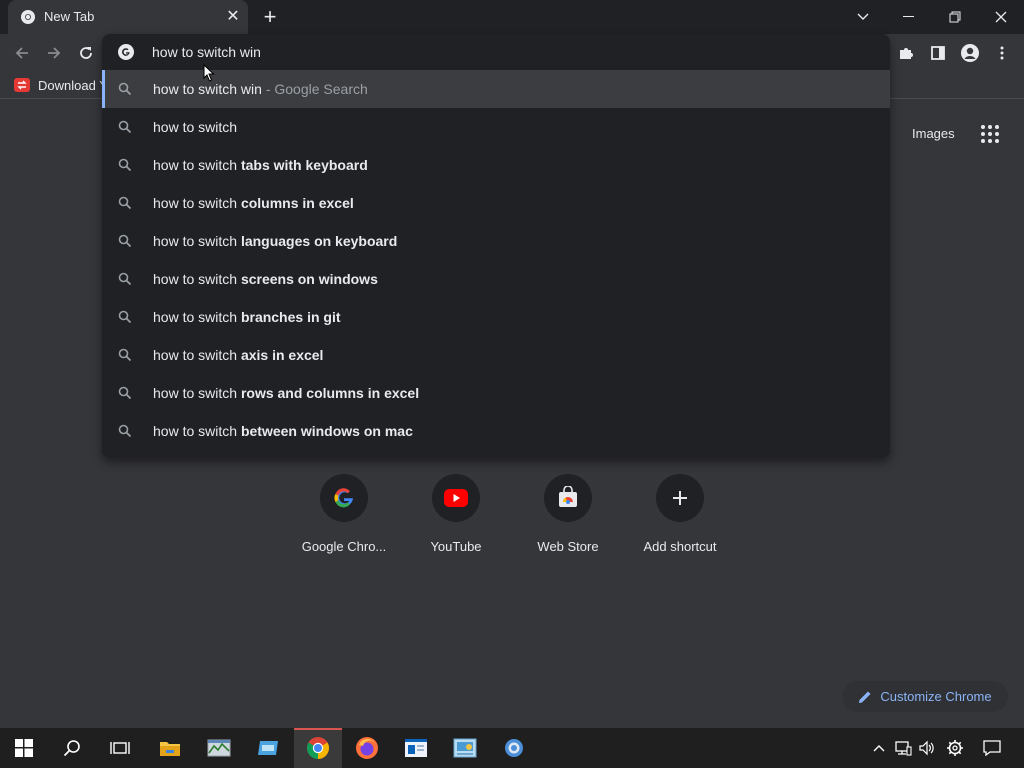  I want to click on bookmark-item: Download Y, so click(58, 85).